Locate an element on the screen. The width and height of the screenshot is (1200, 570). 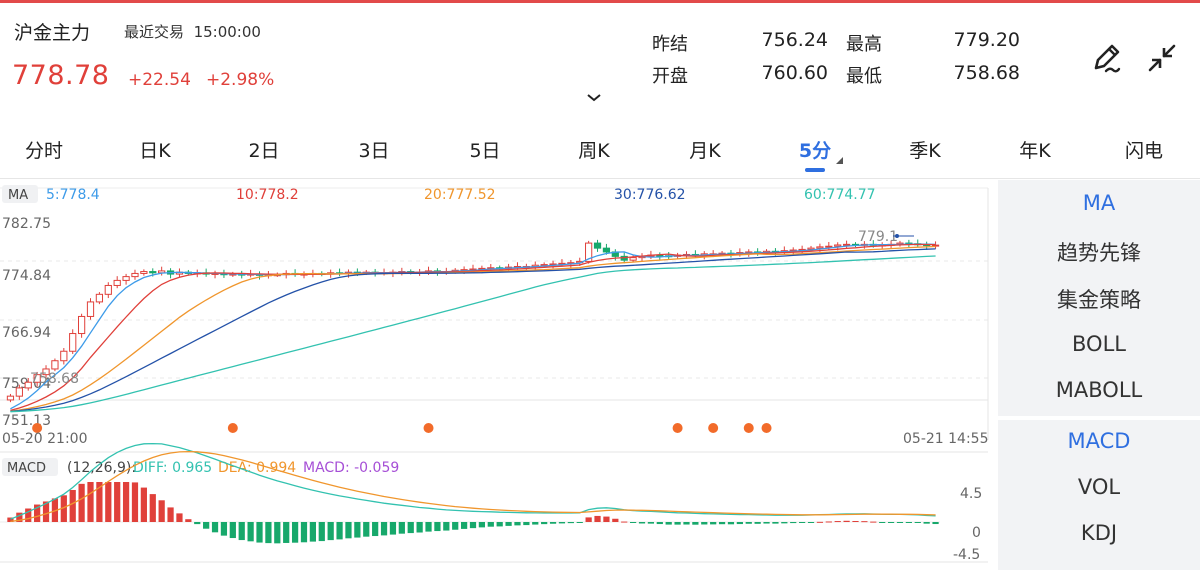
signal-dots-layer is located at coordinates (402, 428).